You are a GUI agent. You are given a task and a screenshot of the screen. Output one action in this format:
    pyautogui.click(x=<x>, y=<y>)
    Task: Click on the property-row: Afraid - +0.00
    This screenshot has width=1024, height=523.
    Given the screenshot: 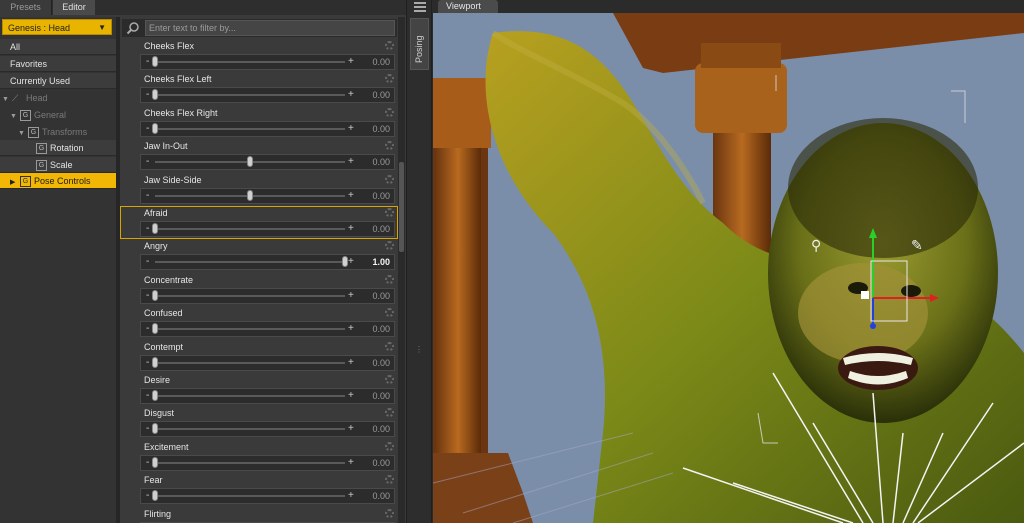 What is the action you would take?
    pyautogui.click(x=259, y=222)
    